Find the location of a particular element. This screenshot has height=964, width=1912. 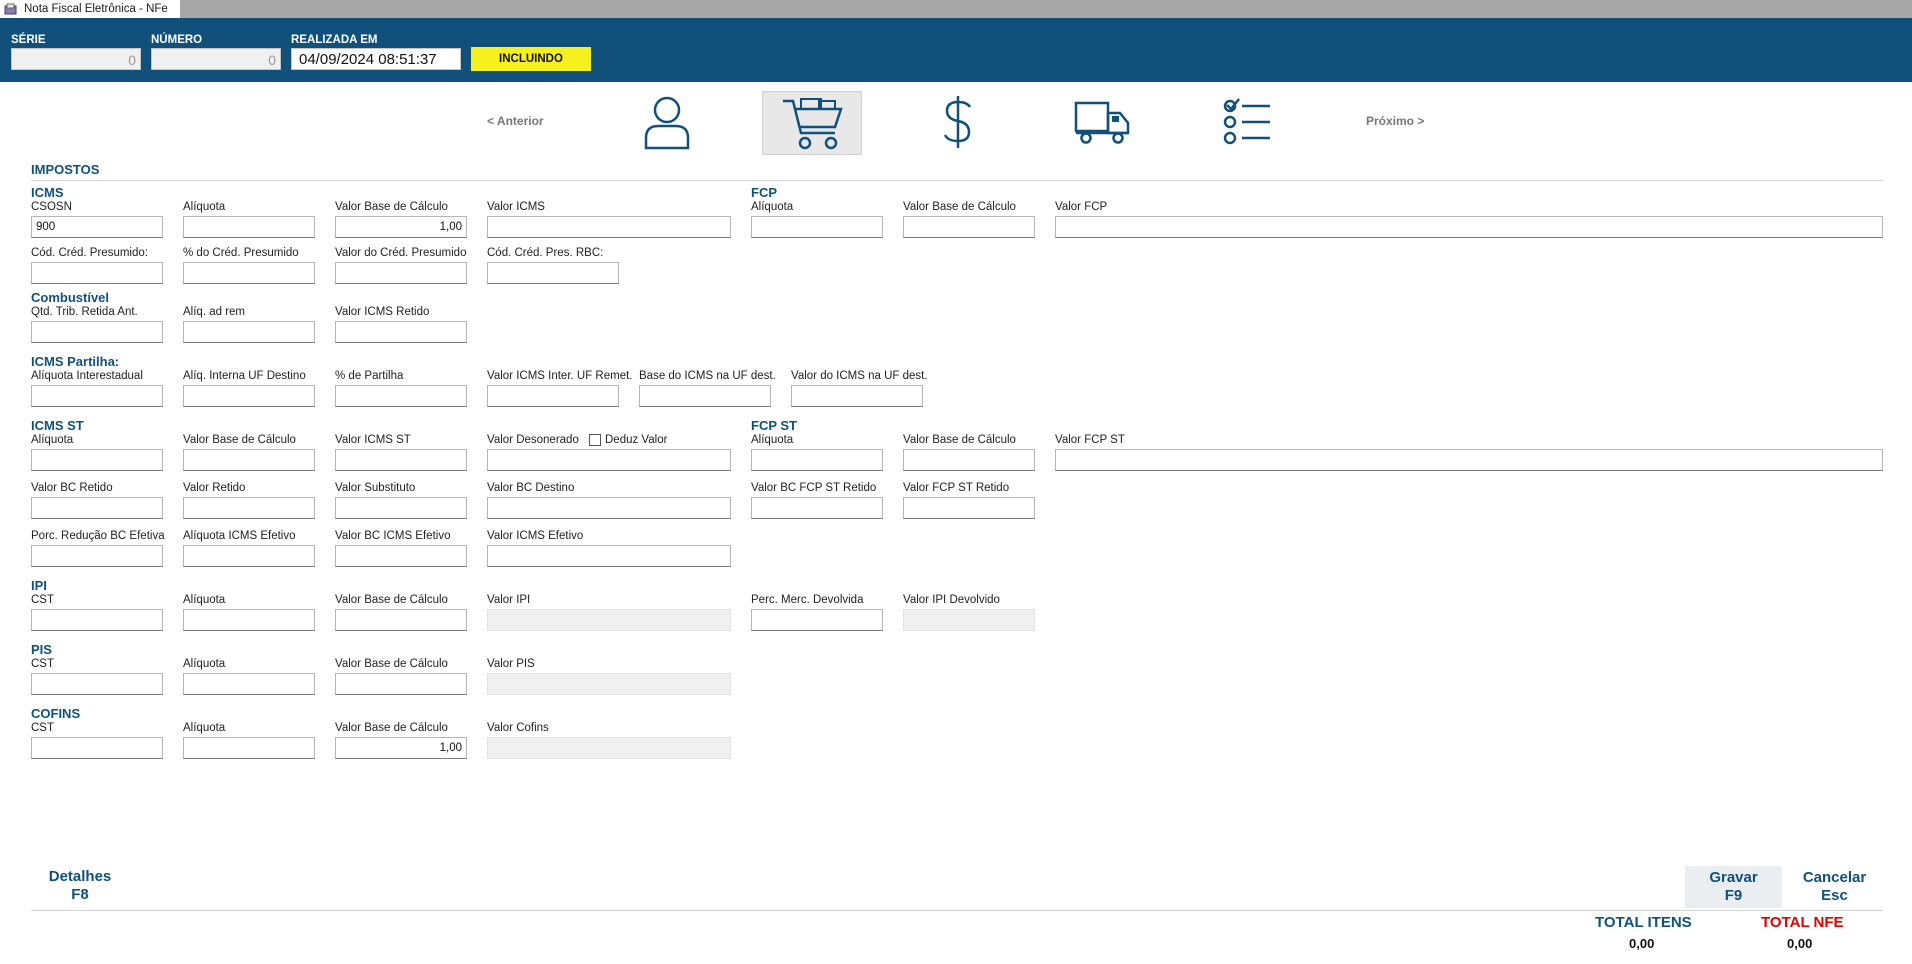

ipi-valor-label: Valor IPI is located at coordinates (509, 600).